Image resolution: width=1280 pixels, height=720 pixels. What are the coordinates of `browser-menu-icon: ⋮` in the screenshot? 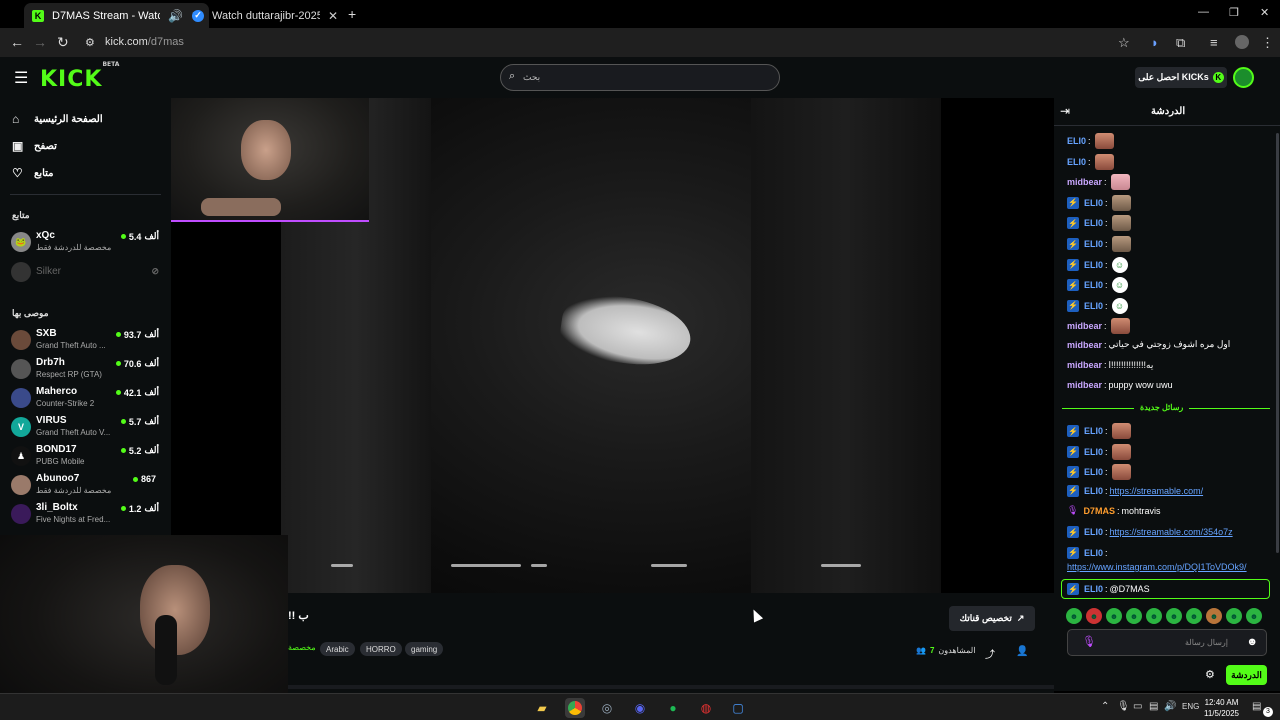 It's located at (1267, 43).